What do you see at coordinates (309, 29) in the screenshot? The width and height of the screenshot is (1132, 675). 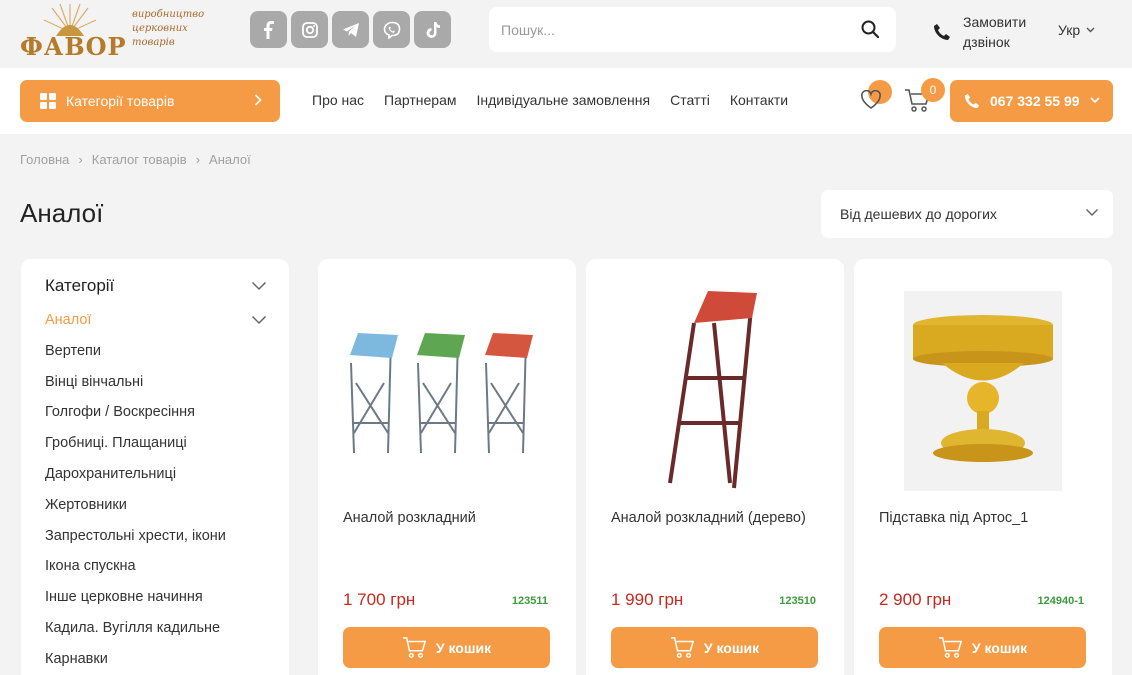 I see `instagram-icon` at bounding box center [309, 29].